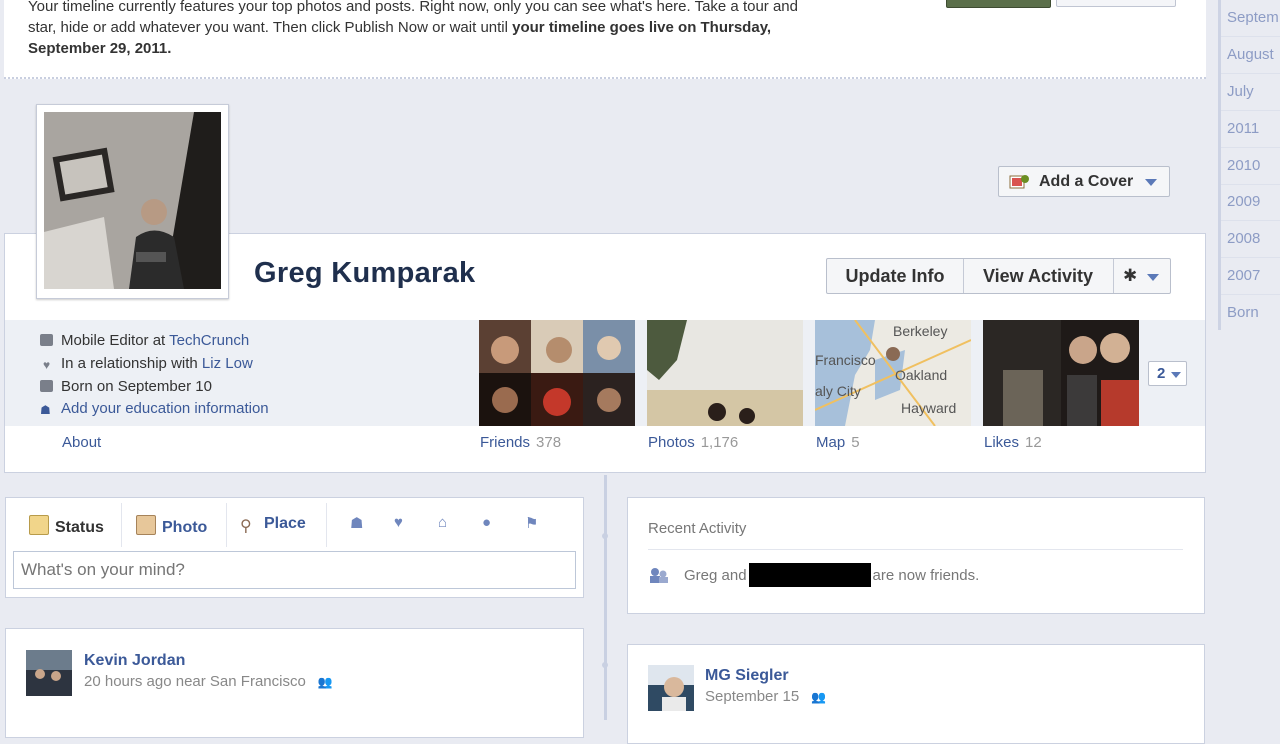 Image resolution: width=1280 pixels, height=744 pixels. Describe the element at coordinates (442, 522) in the screenshot. I see `home-icon: ⌂` at that location.